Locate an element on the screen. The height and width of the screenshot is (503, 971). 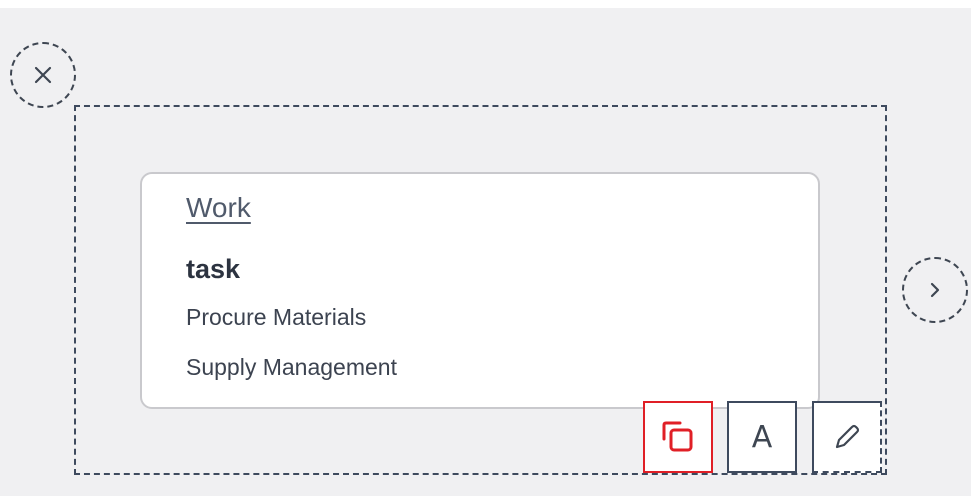
font-icon: A is located at coordinates (762, 437).